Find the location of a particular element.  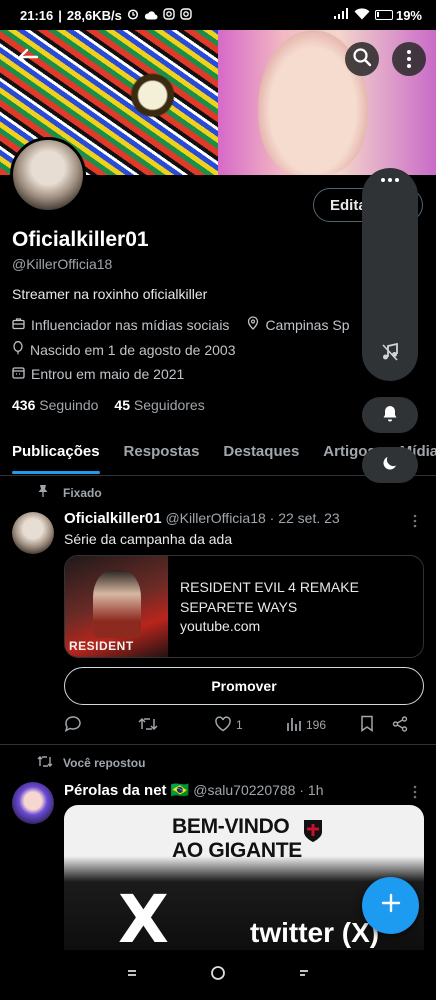

moon-icon is located at coordinates (390, 465).